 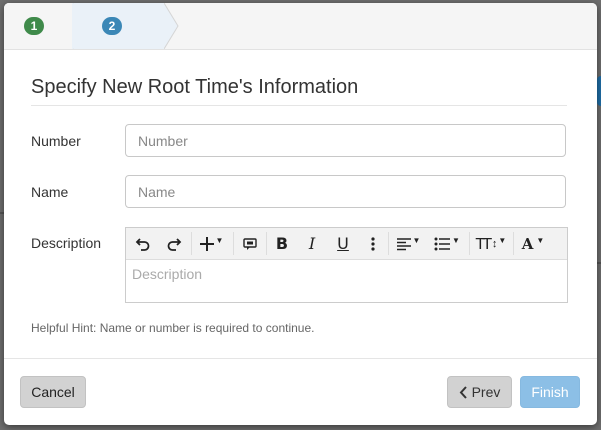 What do you see at coordinates (171, 26) in the screenshot?
I see `step-end-chevron` at bounding box center [171, 26].